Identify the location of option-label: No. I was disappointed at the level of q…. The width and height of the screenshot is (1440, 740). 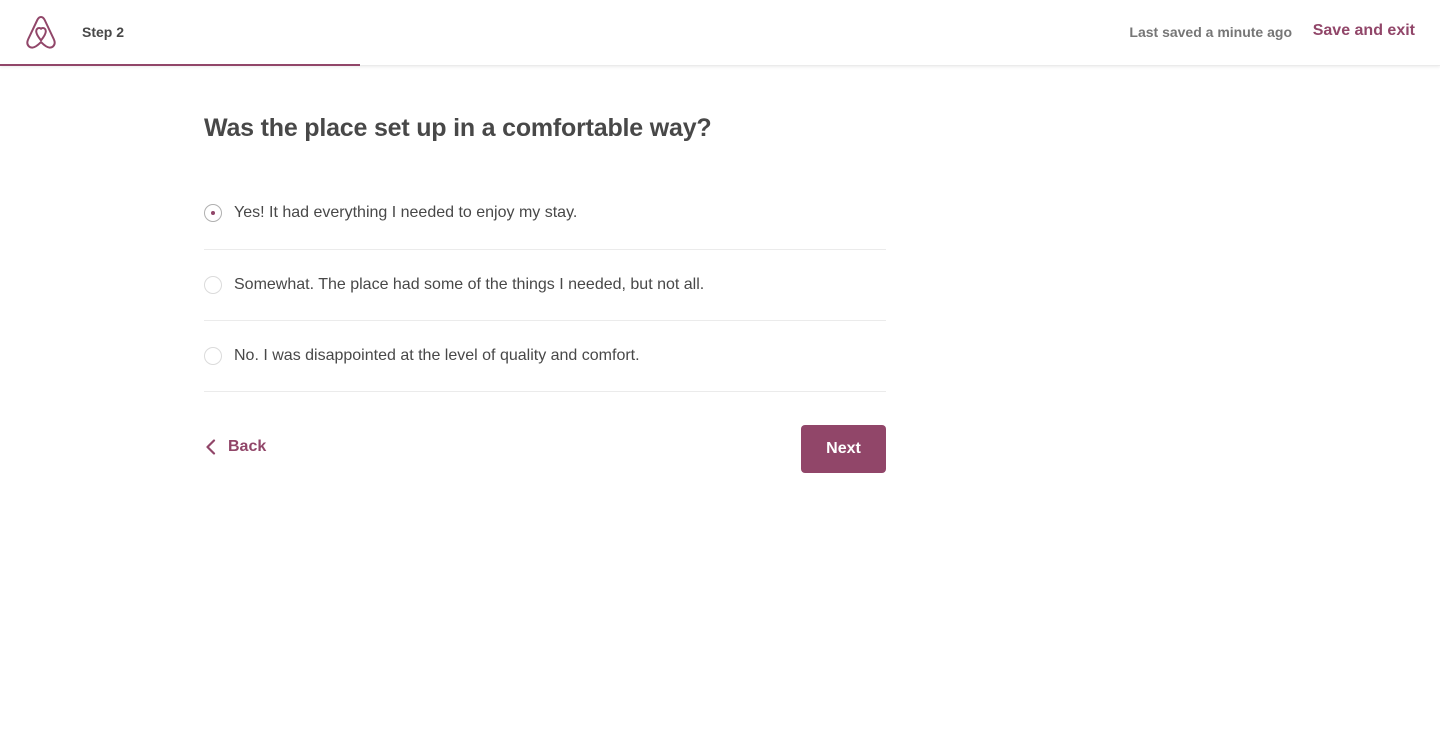
(437, 355).